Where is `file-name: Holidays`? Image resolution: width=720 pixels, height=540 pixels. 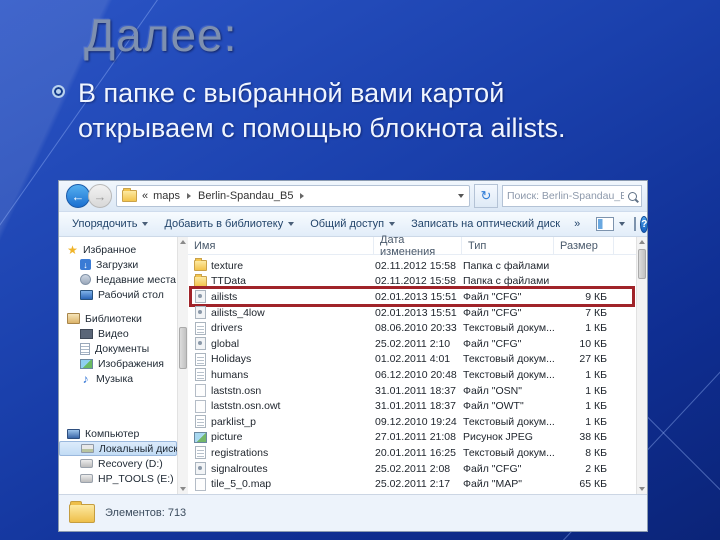
file-name: Holidays is located at coordinates (231, 359).